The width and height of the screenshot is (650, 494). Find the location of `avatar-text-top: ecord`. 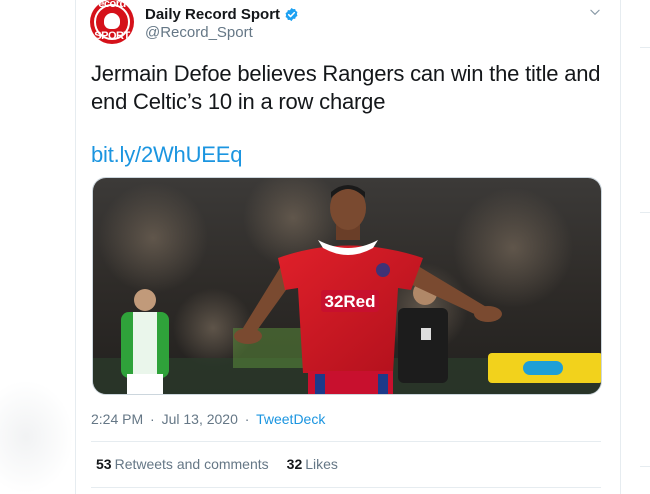

avatar-text-top: ecord is located at coordinates (112, 5).